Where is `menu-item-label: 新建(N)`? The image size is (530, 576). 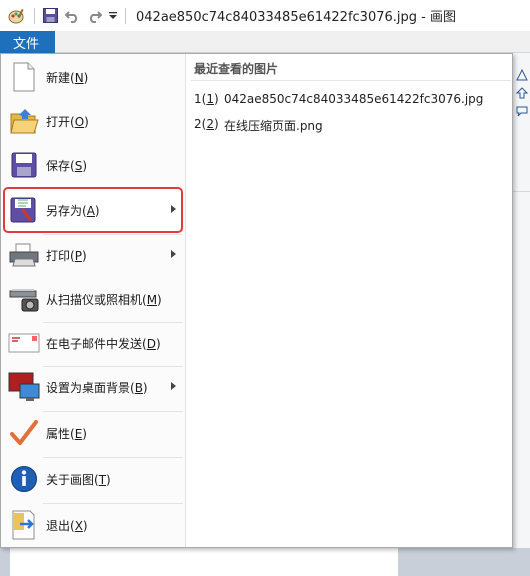 menu-item-label: 新建(N) is located at coordinates (67, 77).